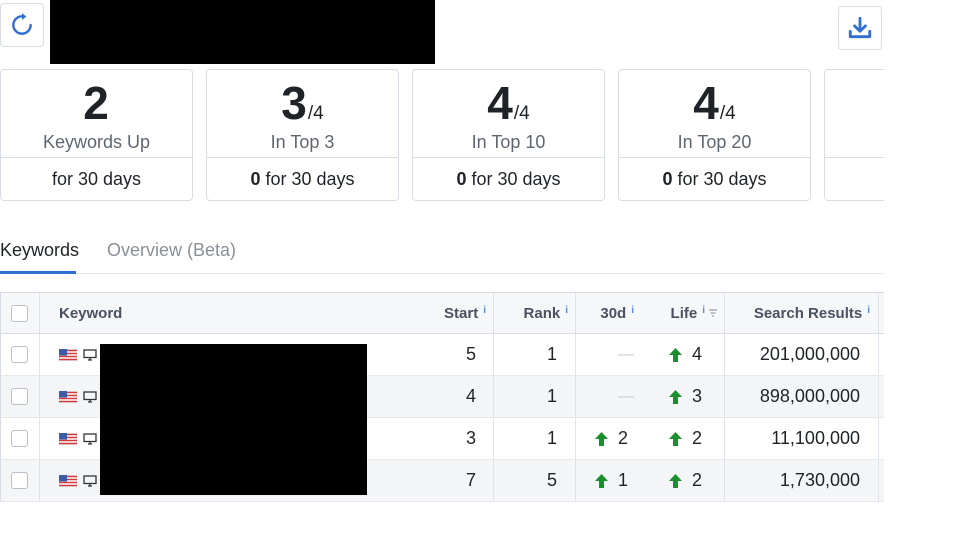 Image resolution: width=957 pixels, height=550 pixels. What do you see at coordinates (233, 419) in the screenshot?
I see `redacted-keywords` at bounding box center [233, 419].